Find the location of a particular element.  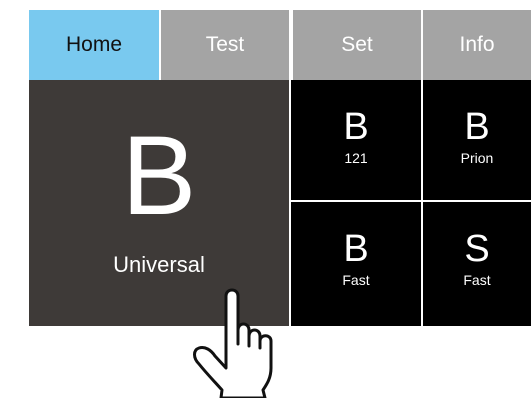

program-tile-b-121: B 121 is located at coordinates (356, 140).